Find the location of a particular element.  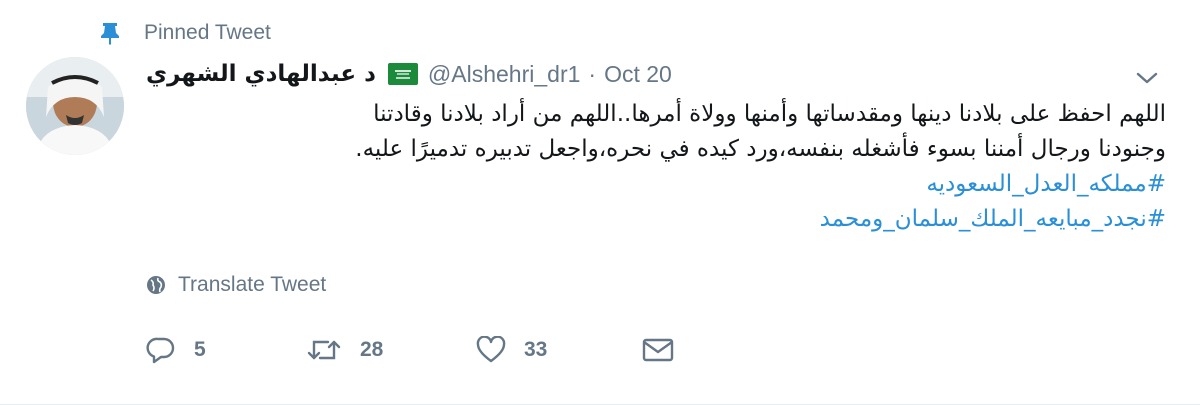

hashtag-link: #نجدد_مبايعه_الملك_سلمان_ومحمد is located at coordinates (656, 219).